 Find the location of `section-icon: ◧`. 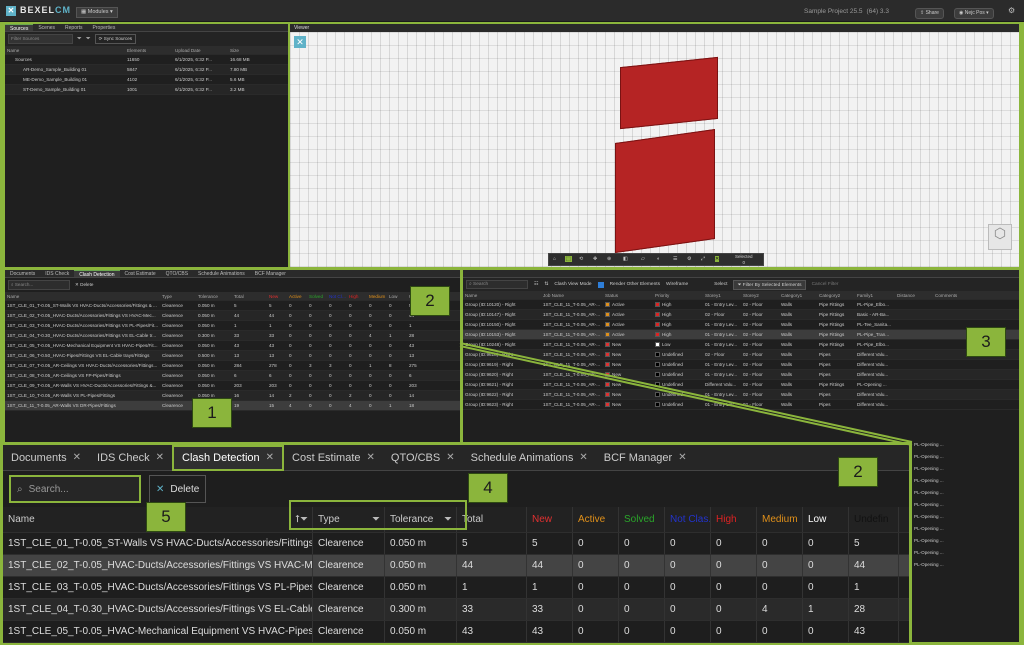

section-icon: ◧ is located at coordinates (625, 259).